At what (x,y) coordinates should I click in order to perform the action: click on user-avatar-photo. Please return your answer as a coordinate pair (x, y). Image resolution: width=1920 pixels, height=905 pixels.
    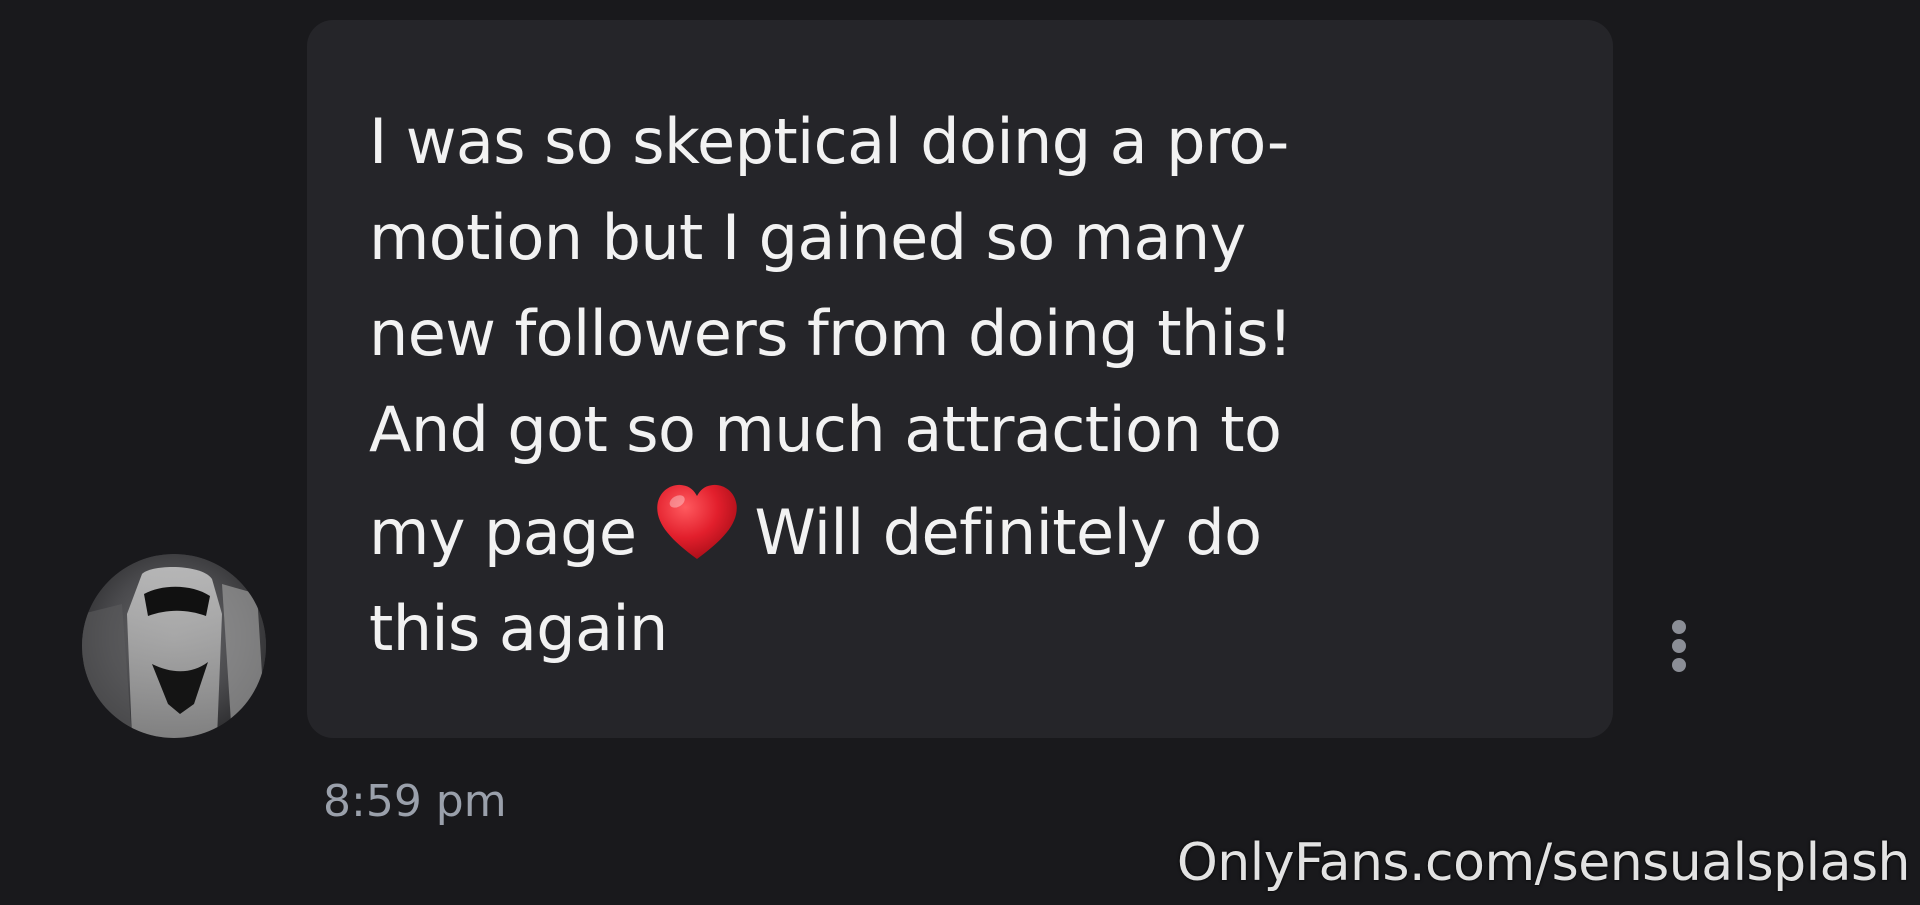
    Looking at the image, I should click on (174, 646).